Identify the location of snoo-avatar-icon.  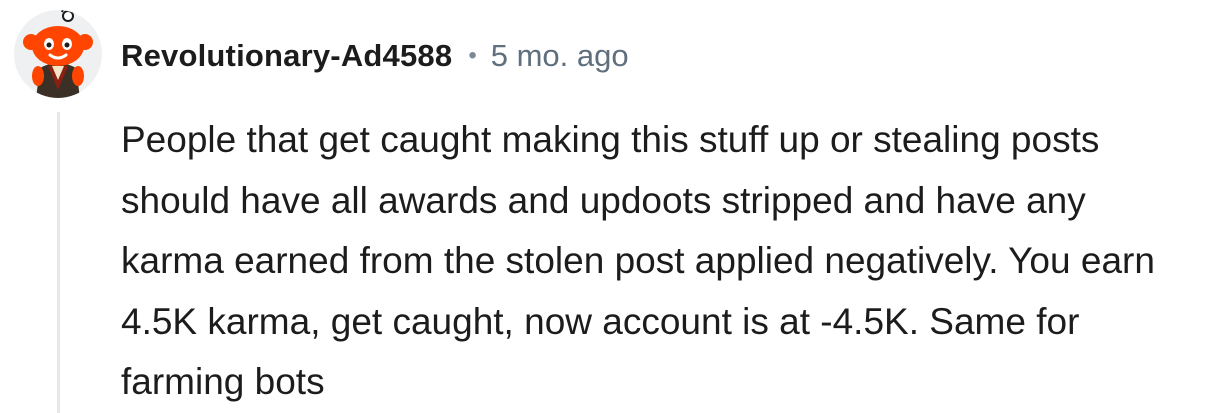
(58, 54).